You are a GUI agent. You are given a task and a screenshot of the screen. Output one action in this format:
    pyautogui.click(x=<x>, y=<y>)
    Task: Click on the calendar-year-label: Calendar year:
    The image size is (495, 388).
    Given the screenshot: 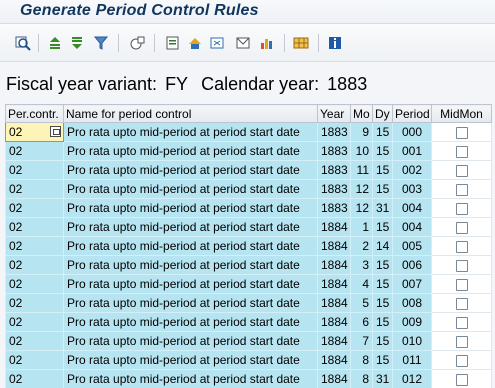 What is the action you would take?
    pyautogui.click(x=260, y=84)
    